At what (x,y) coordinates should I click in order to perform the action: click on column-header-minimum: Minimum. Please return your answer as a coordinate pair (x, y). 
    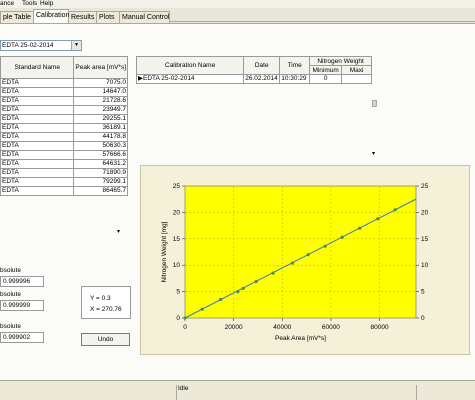
    Looking at the image, I should click on (326, 70).